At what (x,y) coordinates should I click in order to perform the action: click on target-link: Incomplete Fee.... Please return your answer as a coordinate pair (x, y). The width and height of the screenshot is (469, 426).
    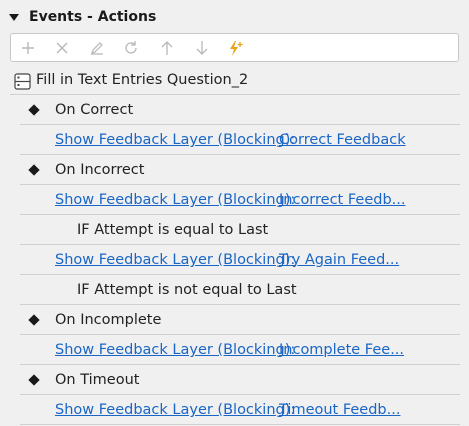
    Looking at the image, I should click on (341, 350).